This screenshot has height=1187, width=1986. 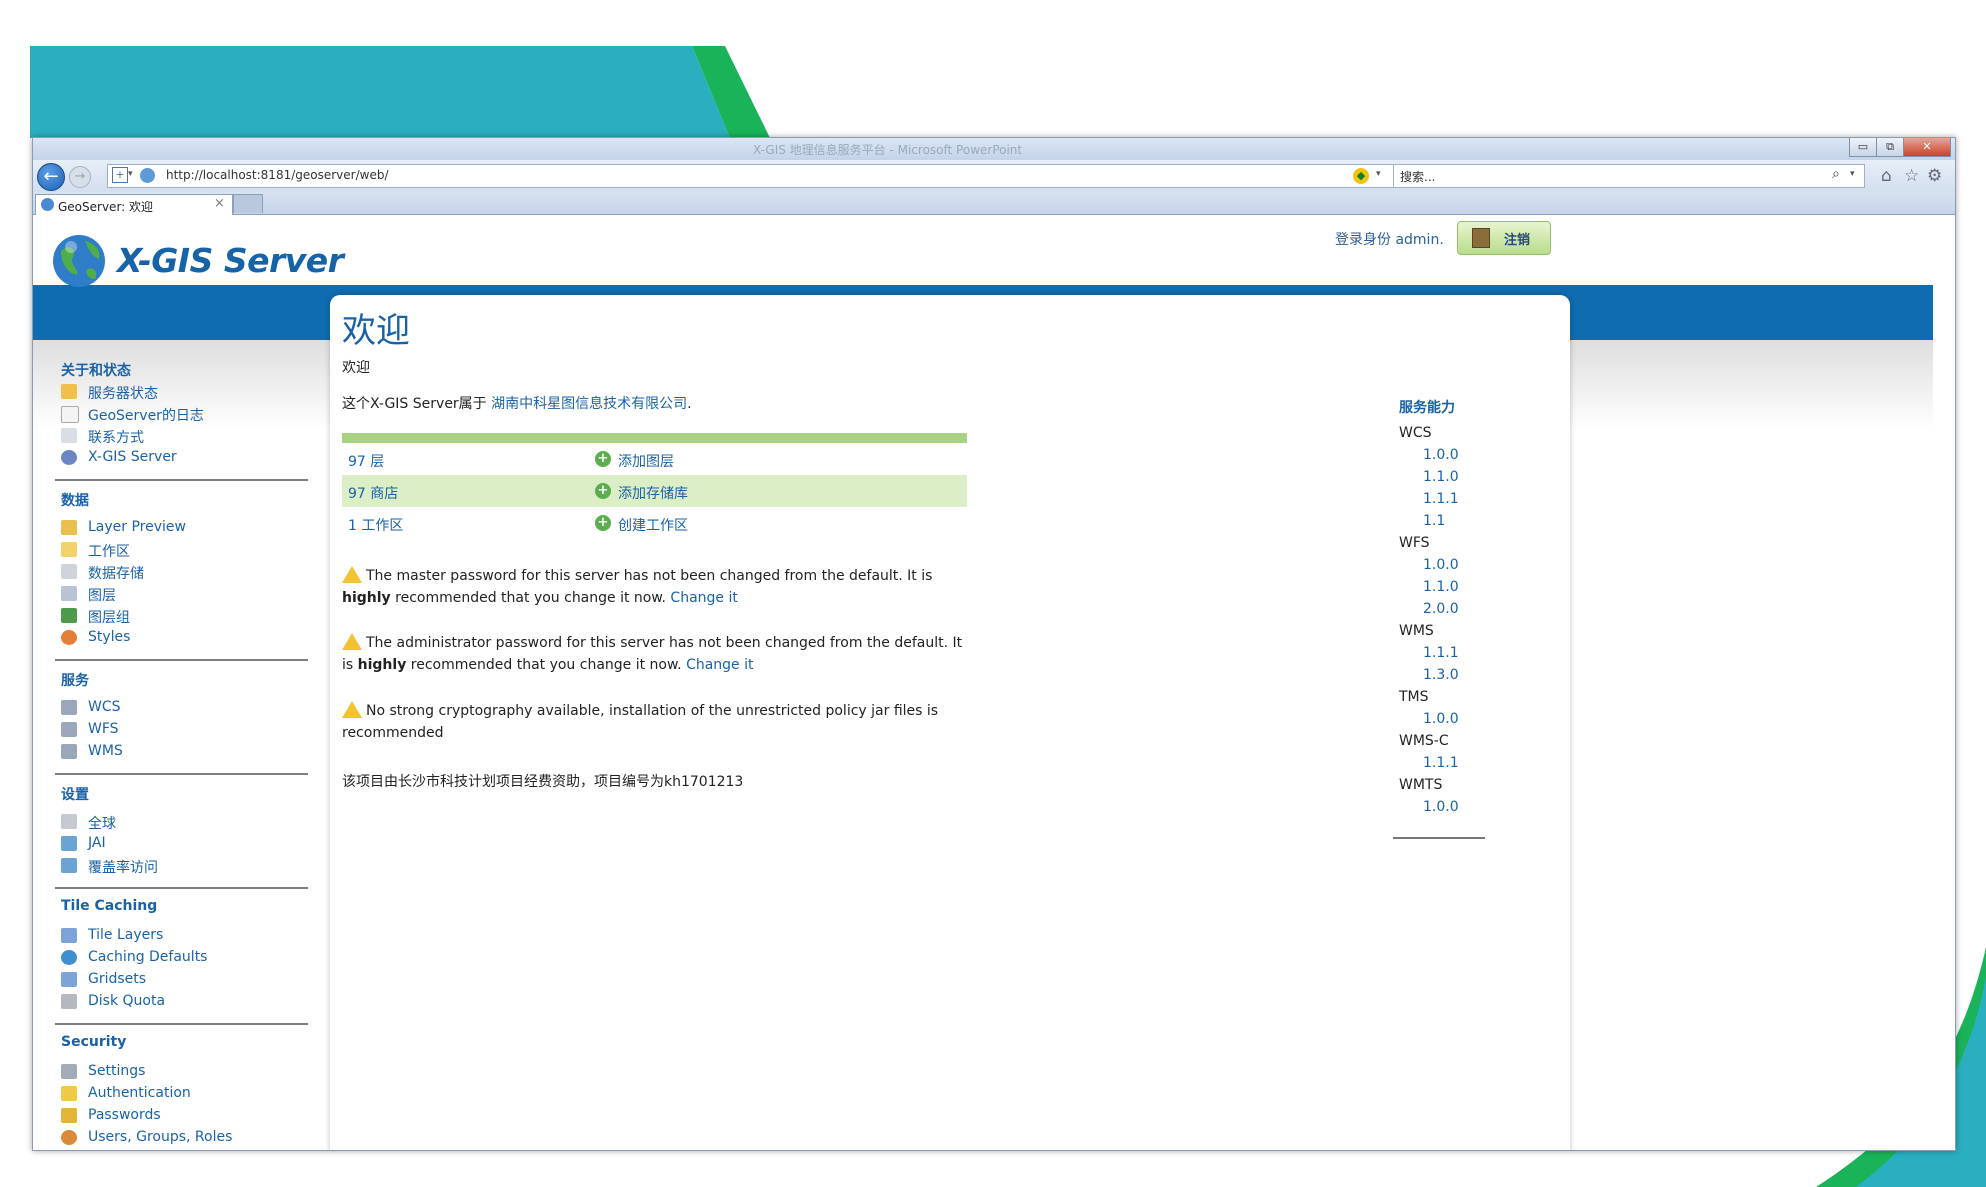 What do you see at coordinates (1441, 587) in the screenshot?
I see `wfs-version-link: 1.1.0` at bounding box center [1441, 587].